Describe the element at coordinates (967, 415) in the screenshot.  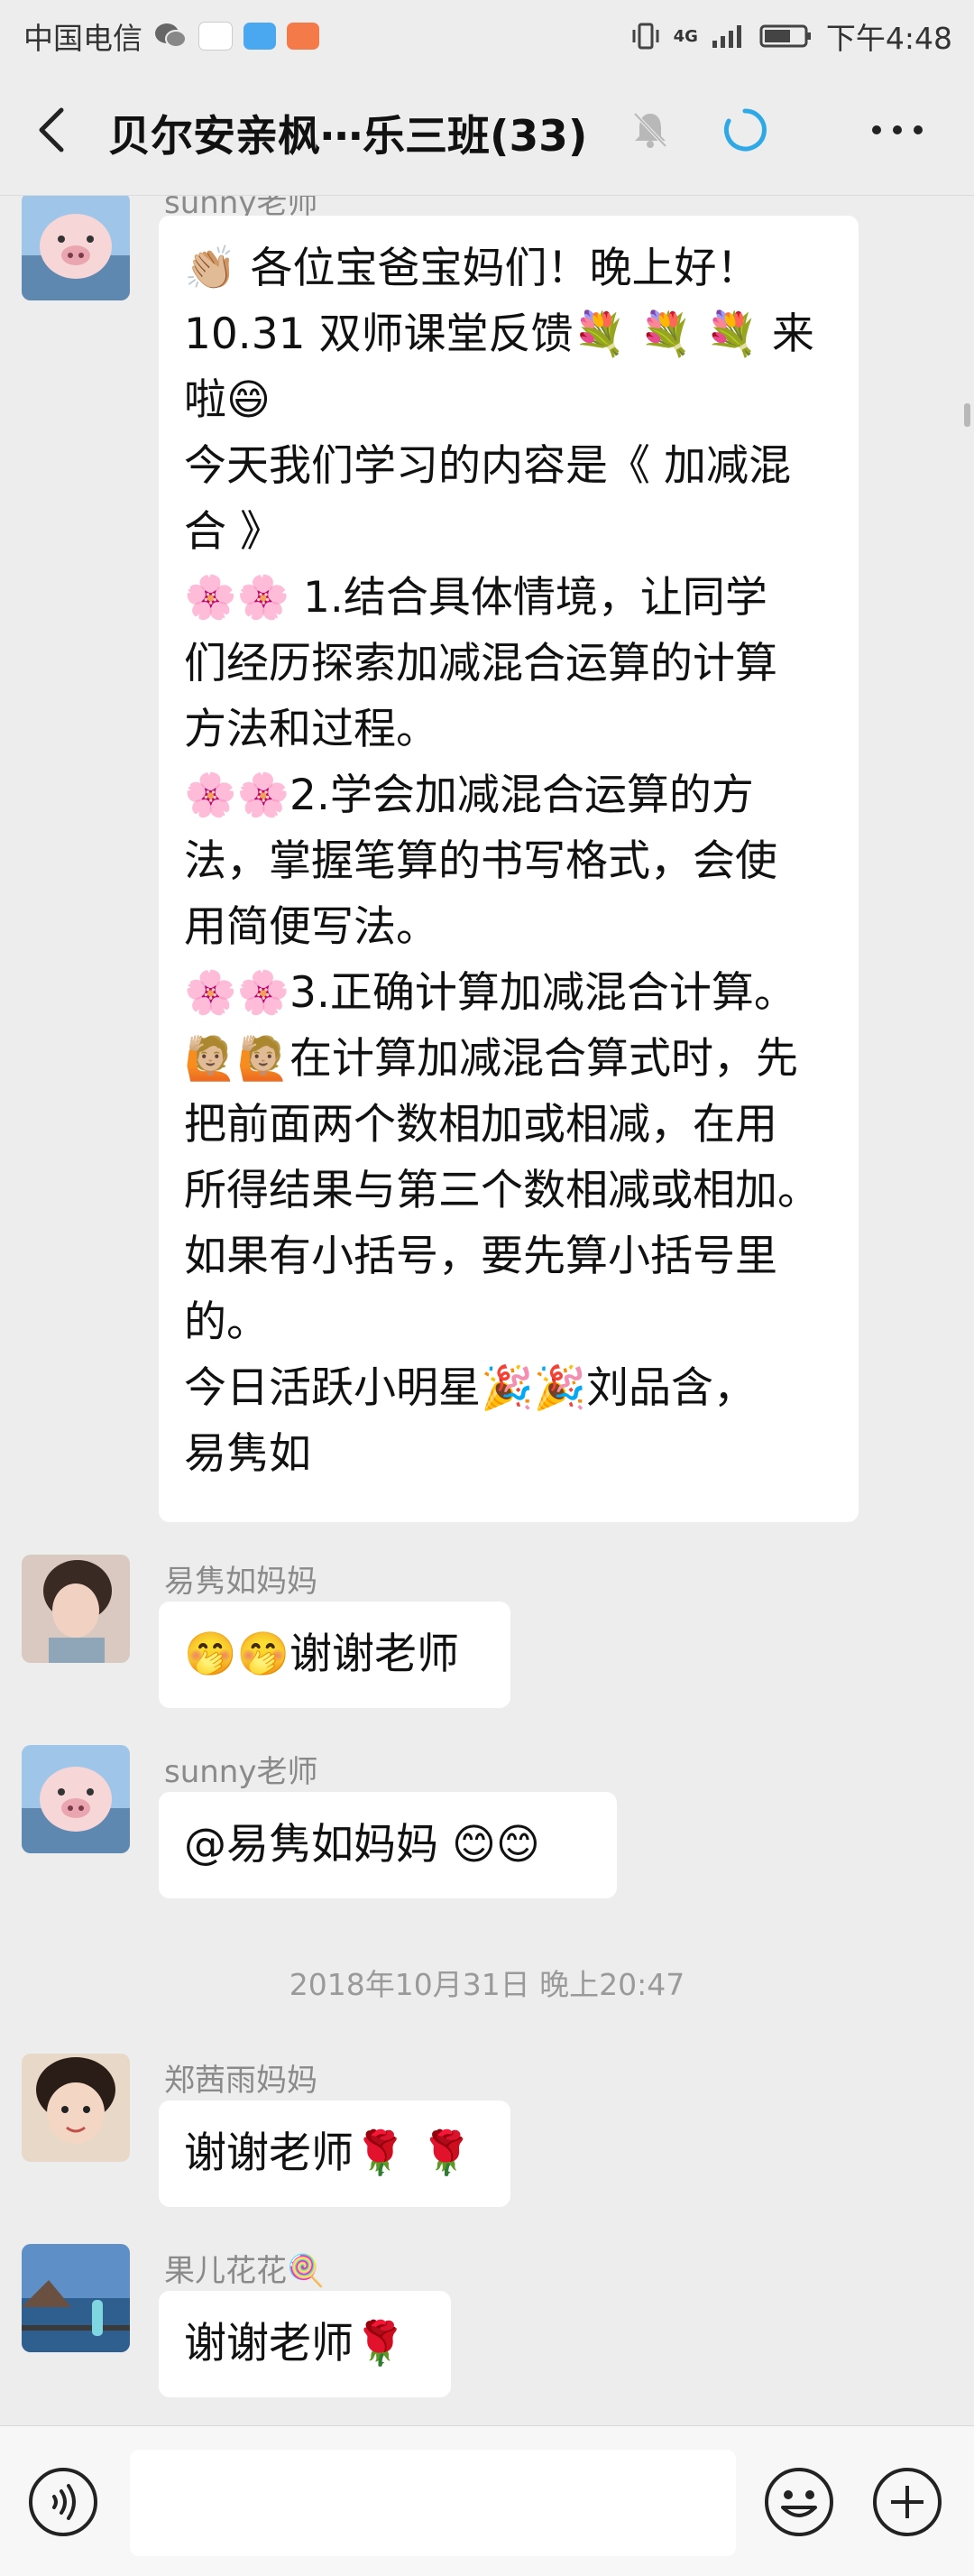
I see `scrollbar-thumb` at that location.